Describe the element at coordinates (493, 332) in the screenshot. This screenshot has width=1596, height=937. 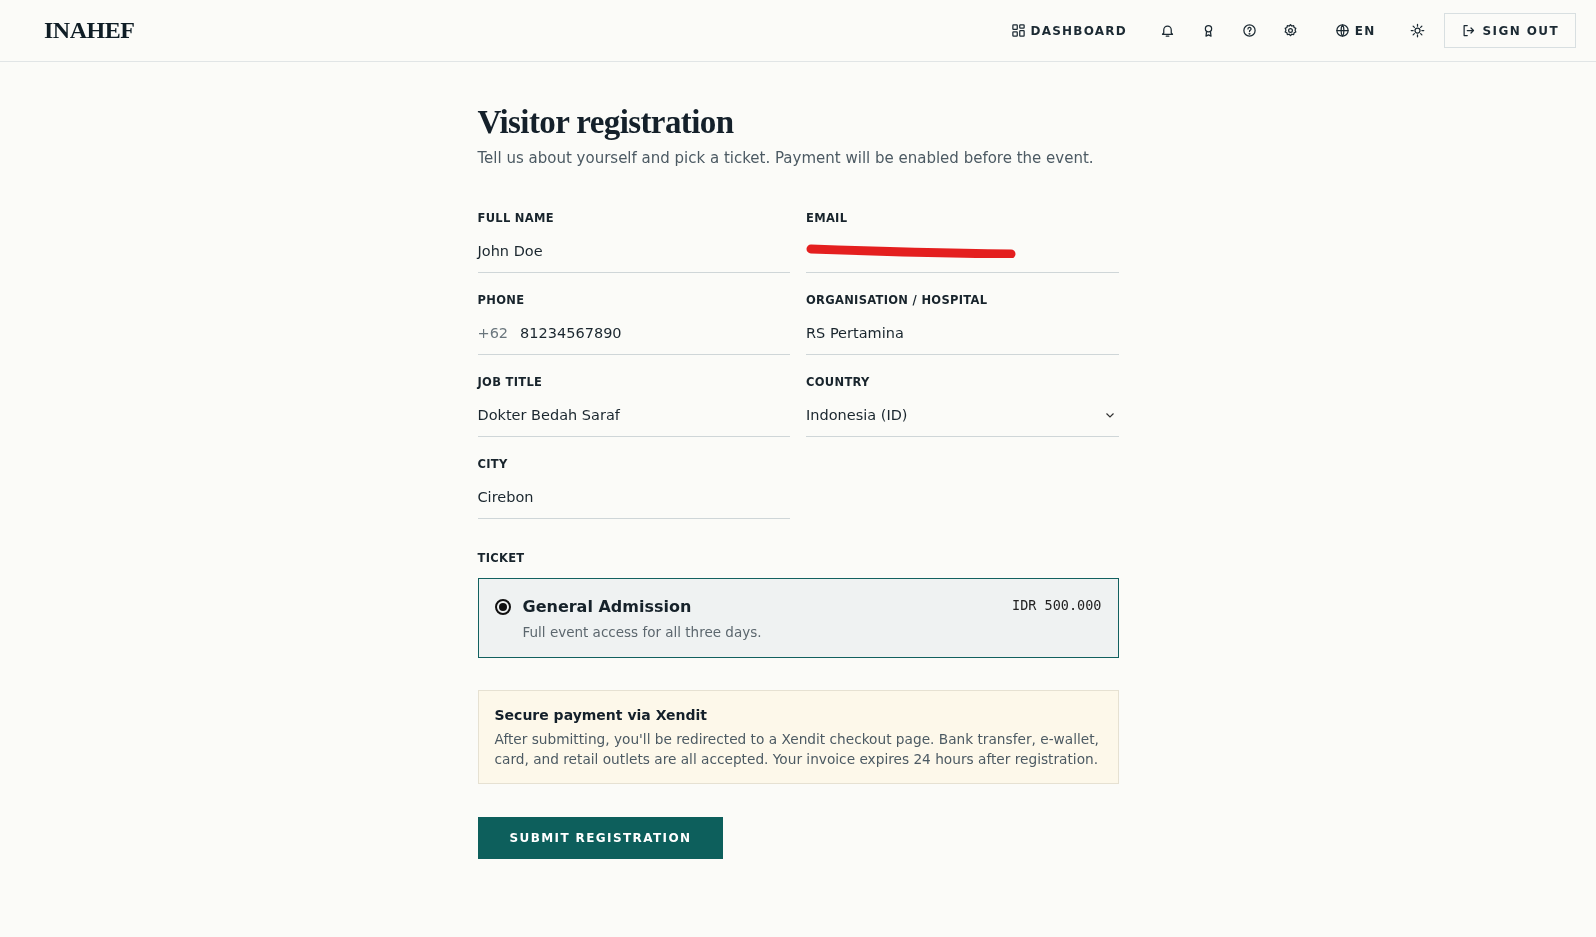
I see `country-code: +62` at that location.